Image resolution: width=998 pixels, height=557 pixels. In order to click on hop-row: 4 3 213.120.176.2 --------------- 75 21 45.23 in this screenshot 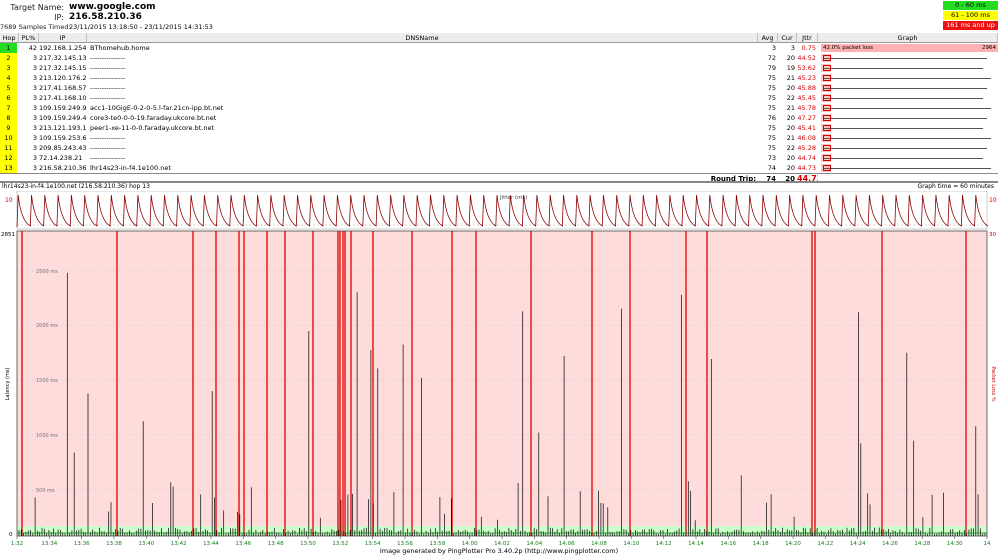, I will do `click(499, 78)`.